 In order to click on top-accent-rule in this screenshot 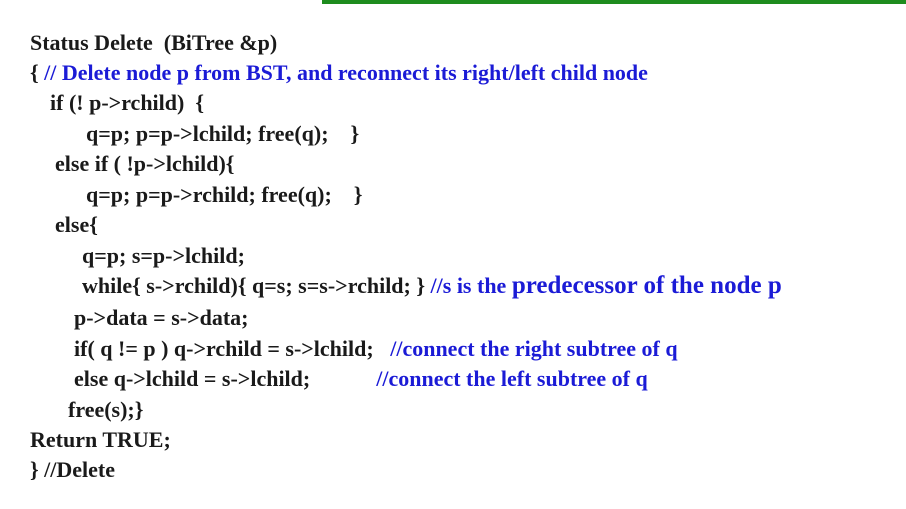, I will do `click(614, 2)`.